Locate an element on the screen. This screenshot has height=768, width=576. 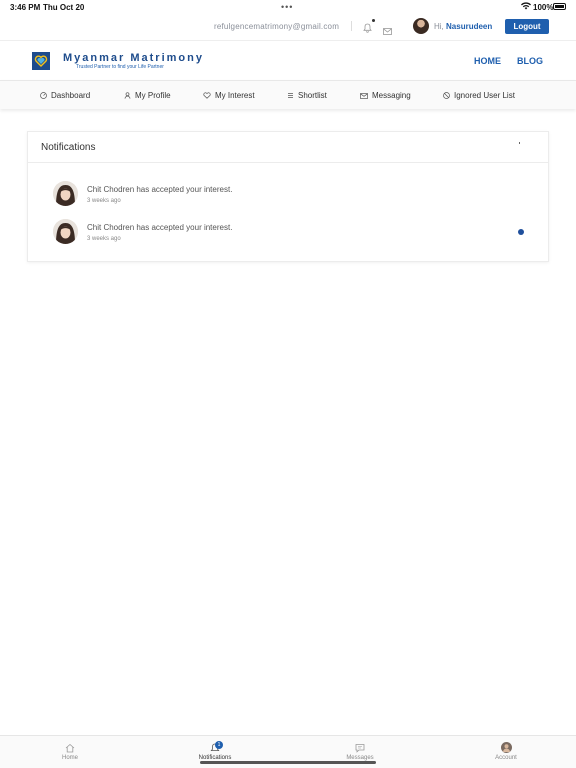
multitasking-dots-icon: ••• is located at coordinates (287, 7).